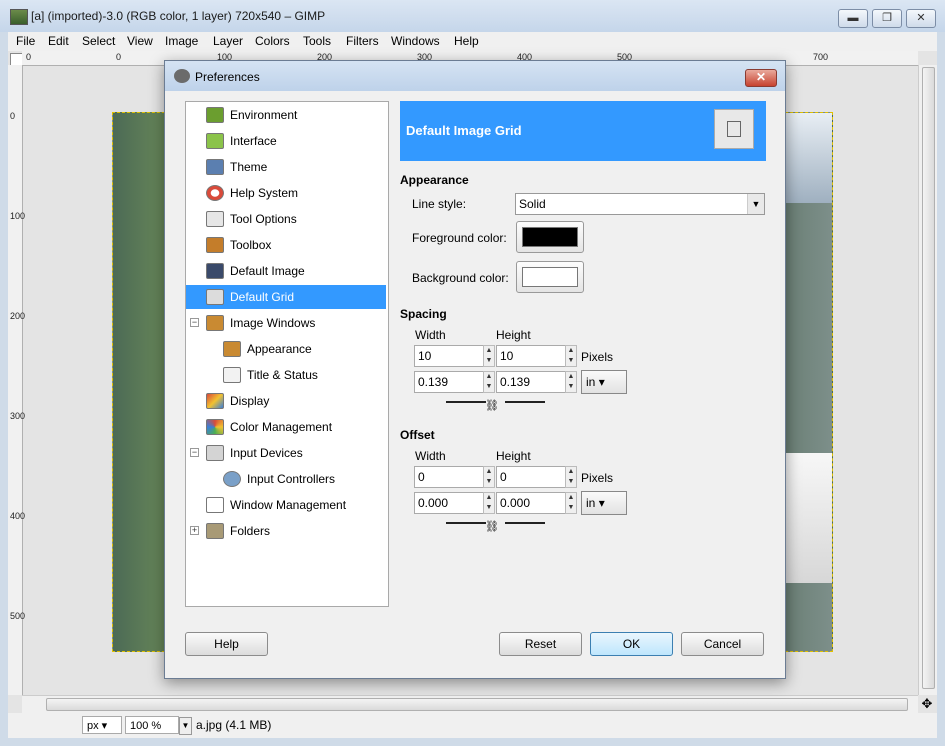 Image resolution: width=945 pixels, height=746 pixels. Describe the element at coordinates (550, 237) in the screenshot. I see `foreground-color-button` at that location.